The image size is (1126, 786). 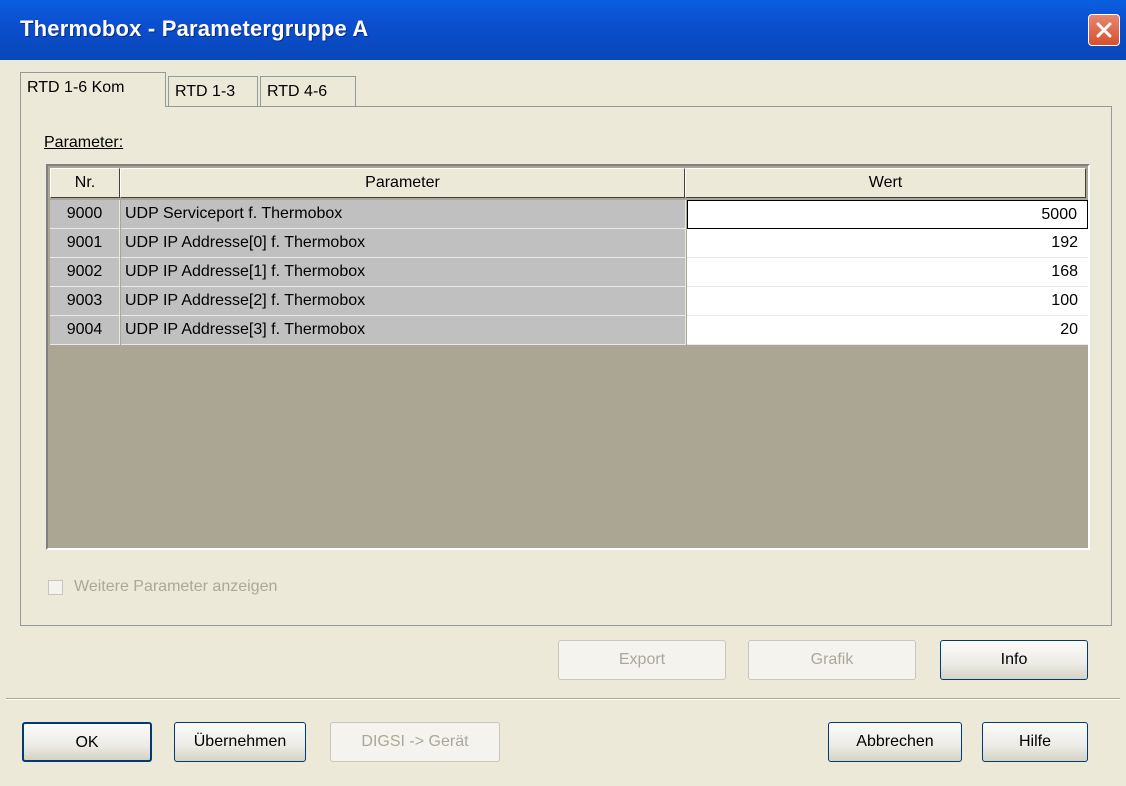 I want to click on row-nr: 9000, so click(x=85, y=214).